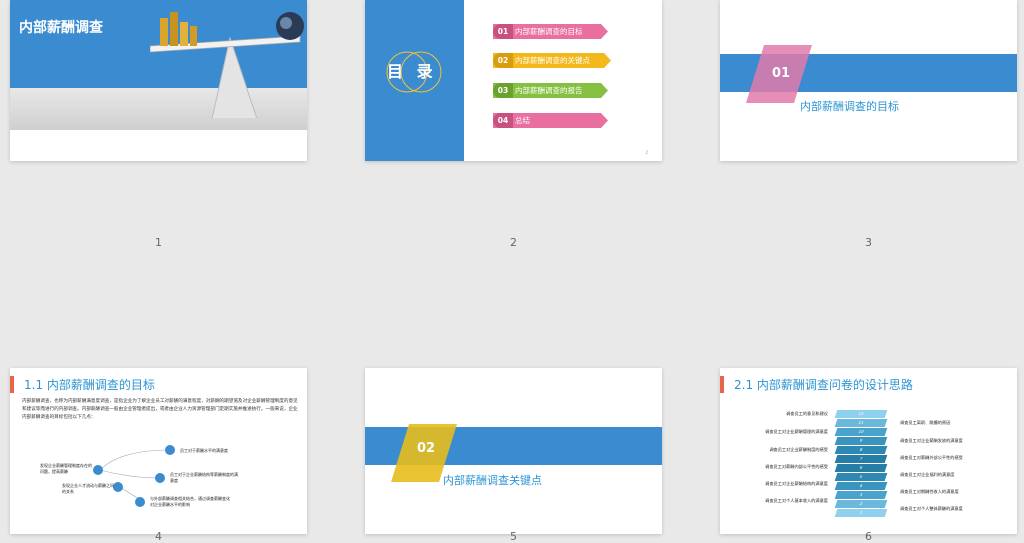 This screenshot has height=543, width=1024. Describe the element at coordinates (861, 414) in the screenshot. I see `step-block: 12` at that location.